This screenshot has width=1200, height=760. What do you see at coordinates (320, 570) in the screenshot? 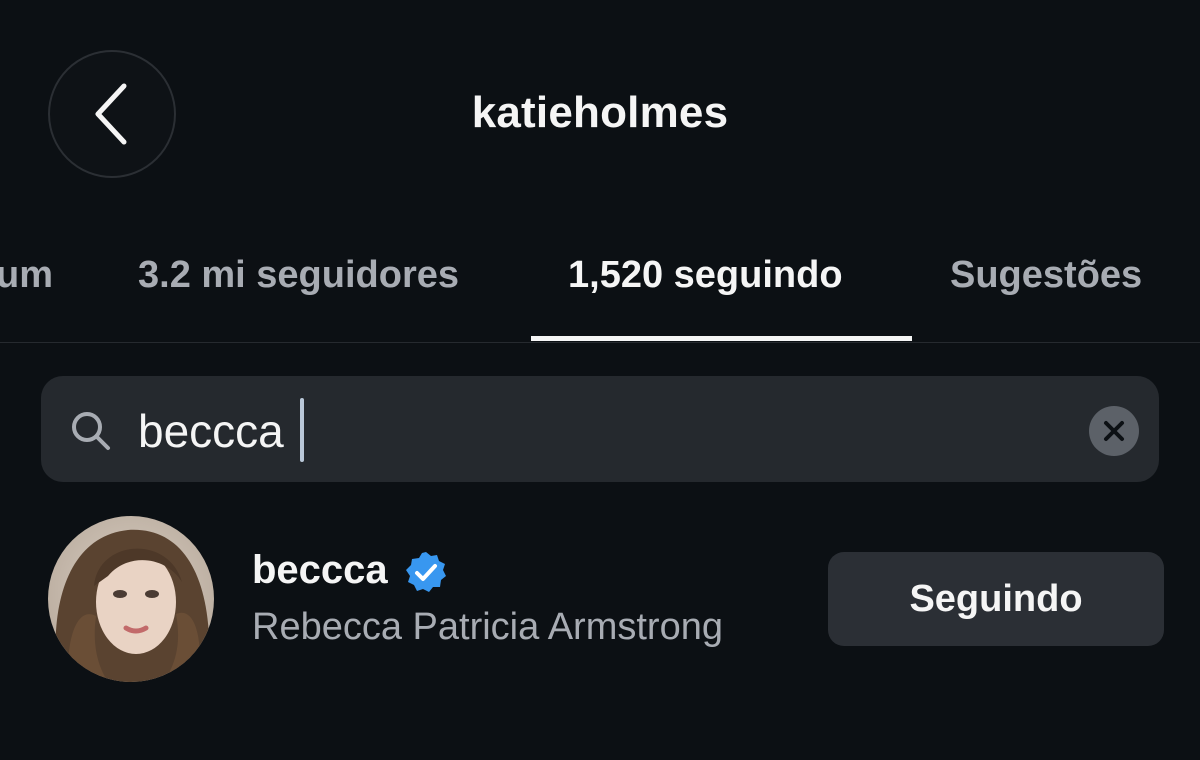
I see `result-username: beccca` at bounding box center [320, 570].